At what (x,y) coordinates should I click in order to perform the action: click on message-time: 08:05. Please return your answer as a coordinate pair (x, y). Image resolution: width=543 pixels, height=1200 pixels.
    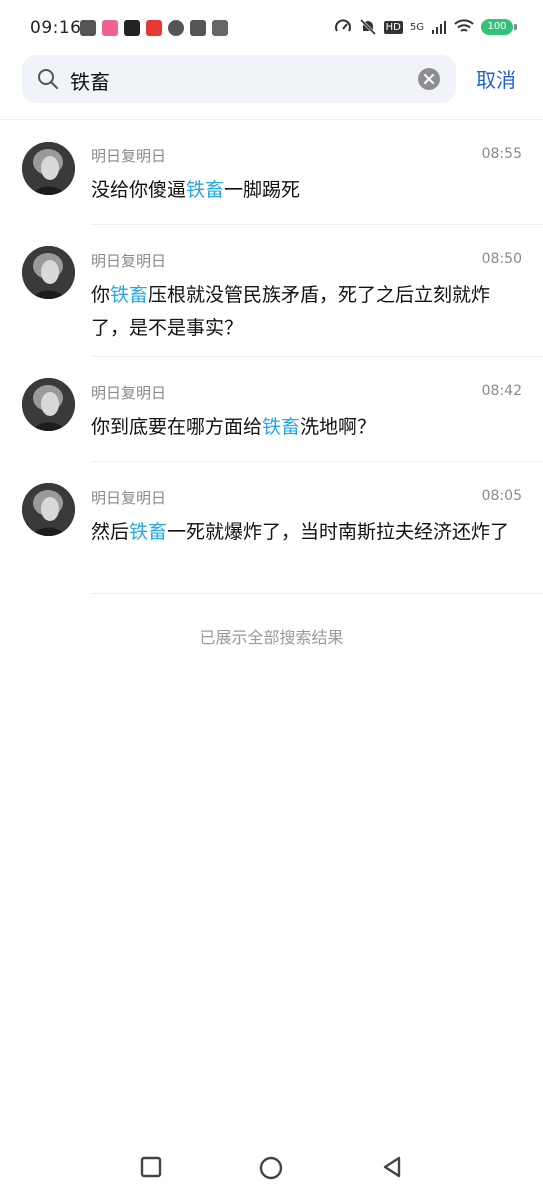
    Looking at the image, I should click on (501, 496).